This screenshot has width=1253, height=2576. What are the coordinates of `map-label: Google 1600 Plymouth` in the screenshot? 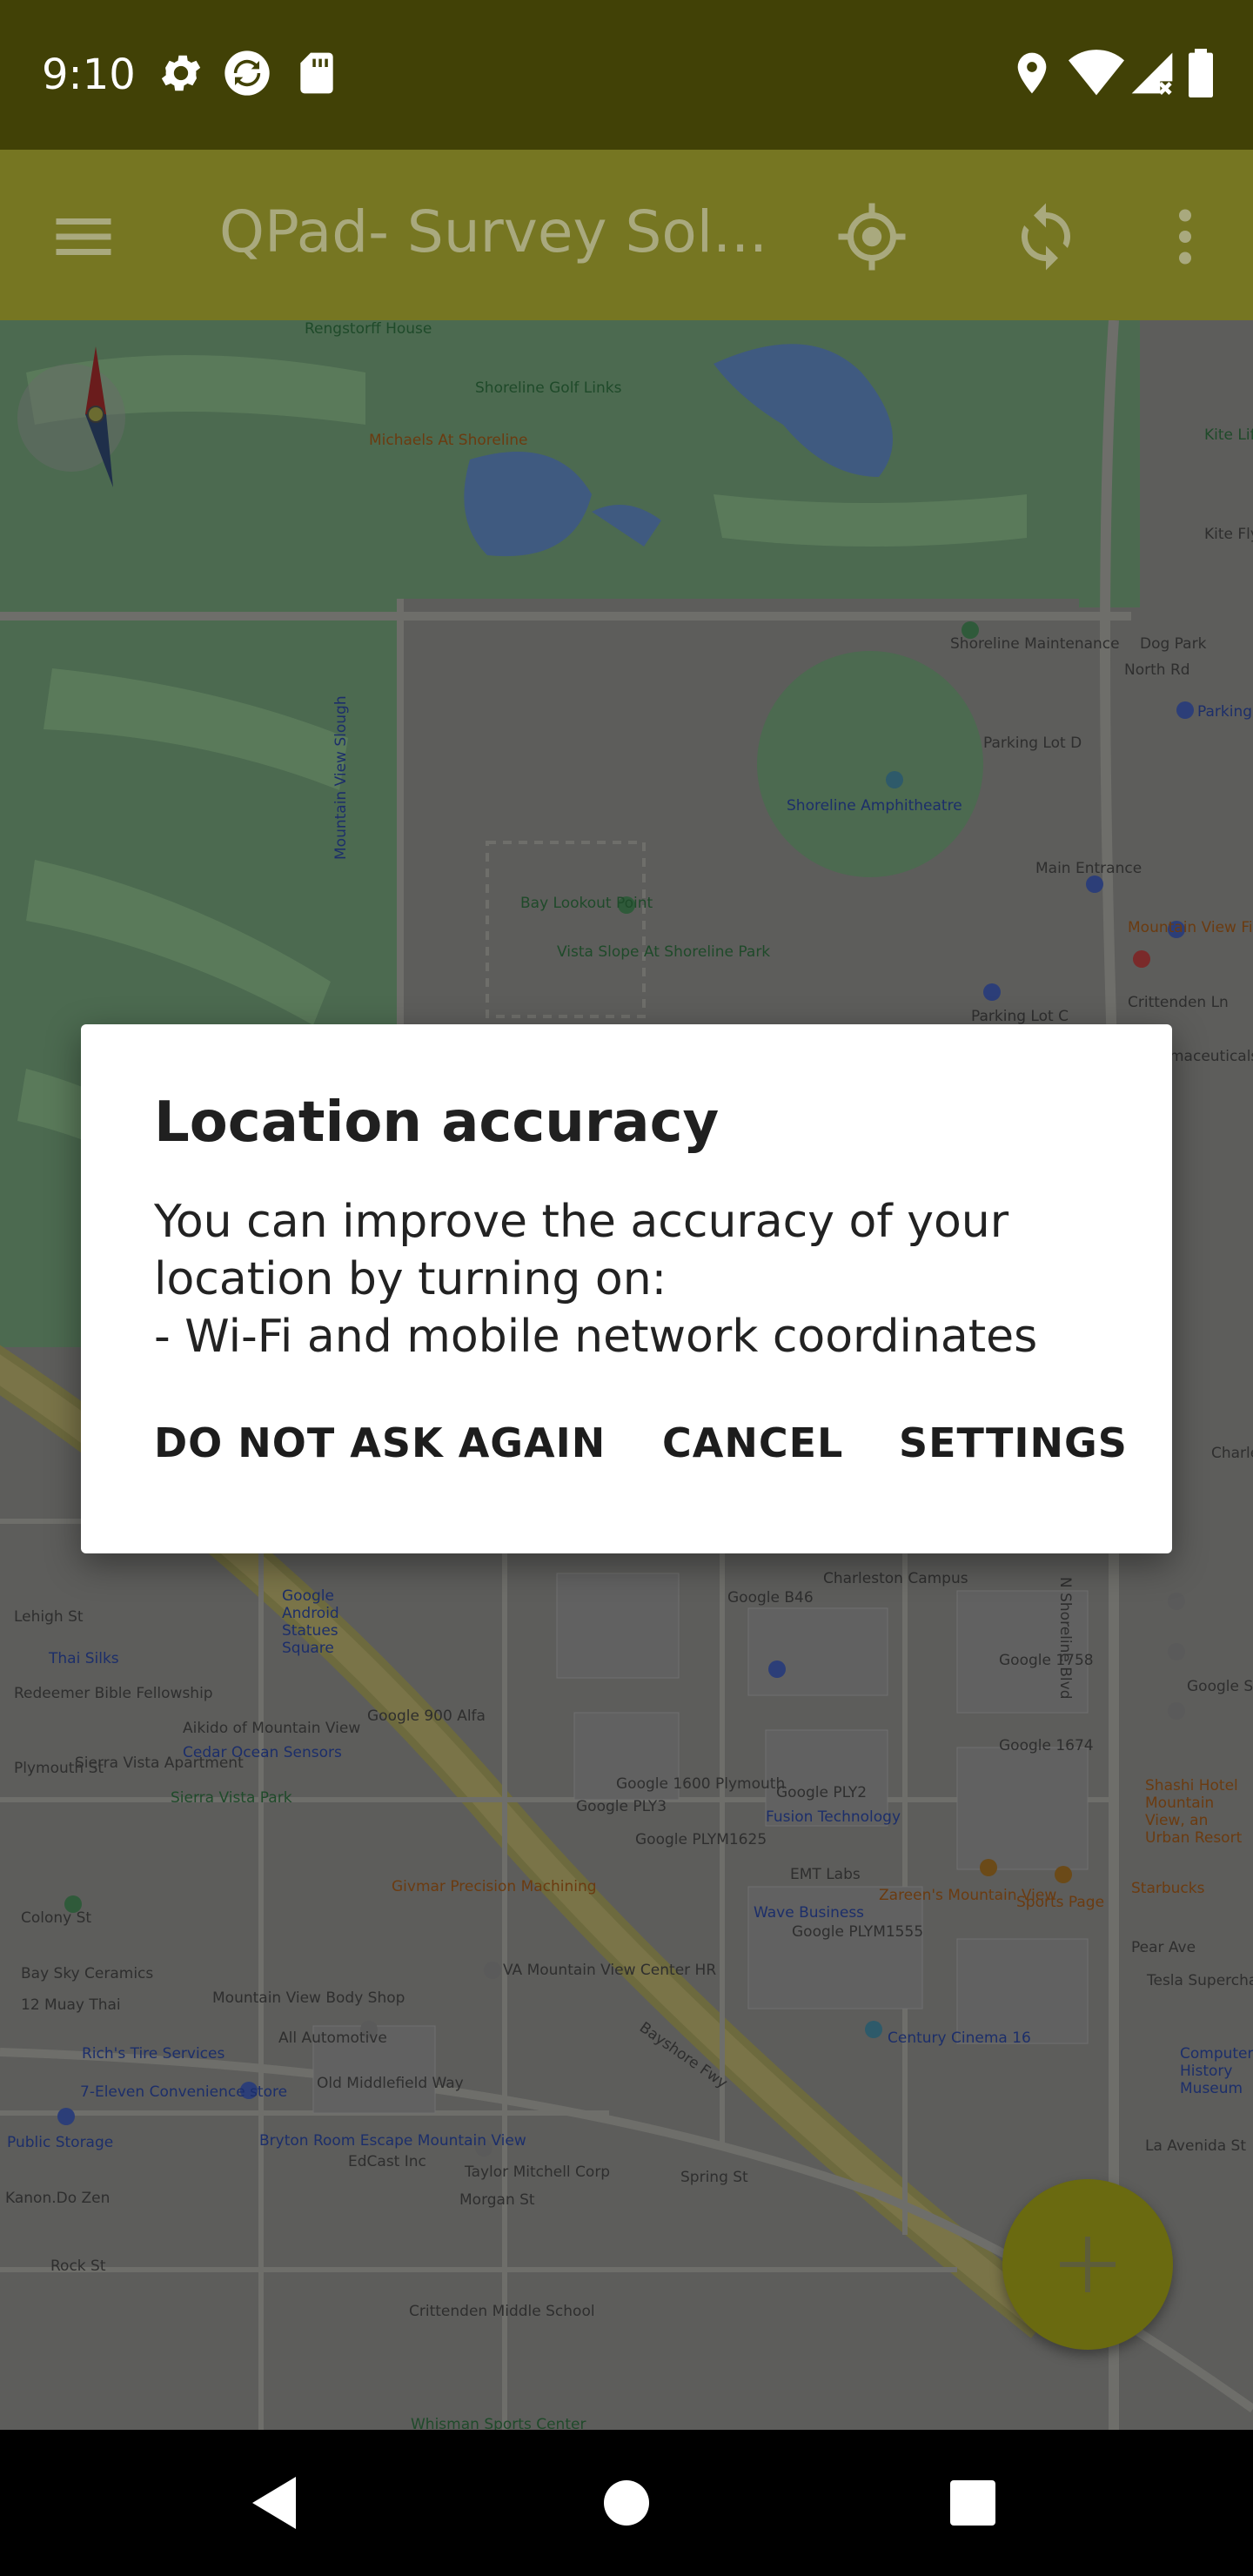 It's located at (701, 1784).